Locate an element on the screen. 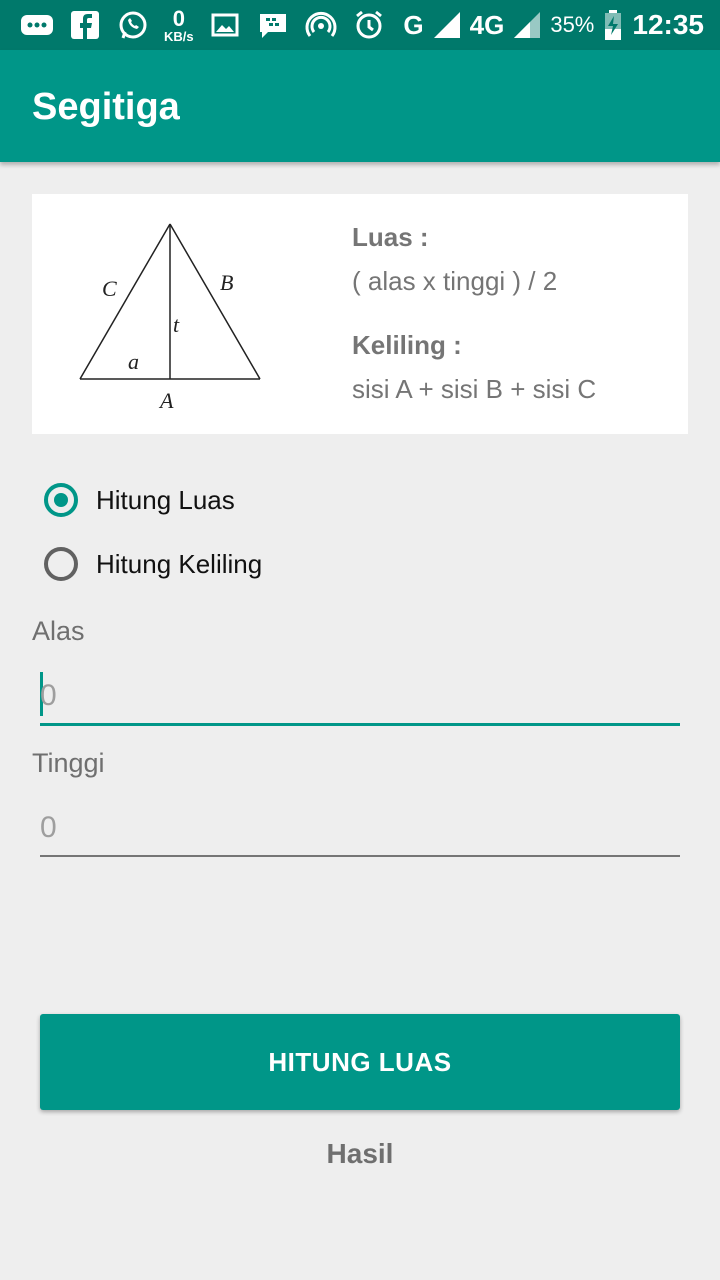  radio-hitung-luas-label: Hitung Luas is located at coordinates (165, 499).